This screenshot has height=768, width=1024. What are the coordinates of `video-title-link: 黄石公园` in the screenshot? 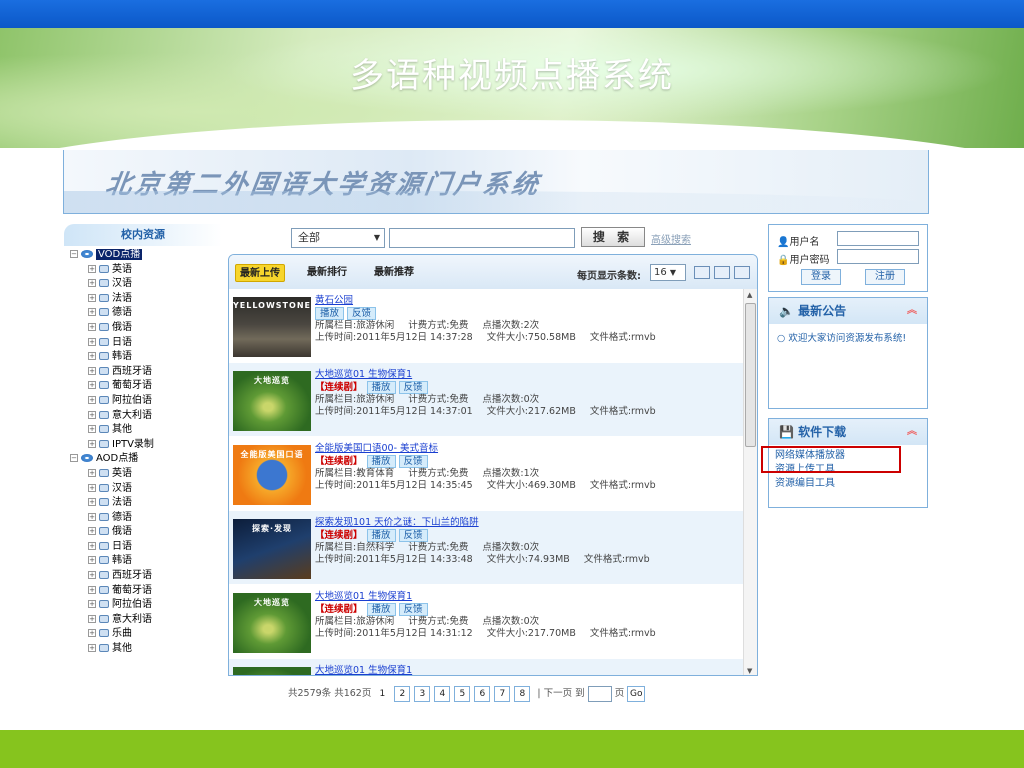 It's located at (527, 301).